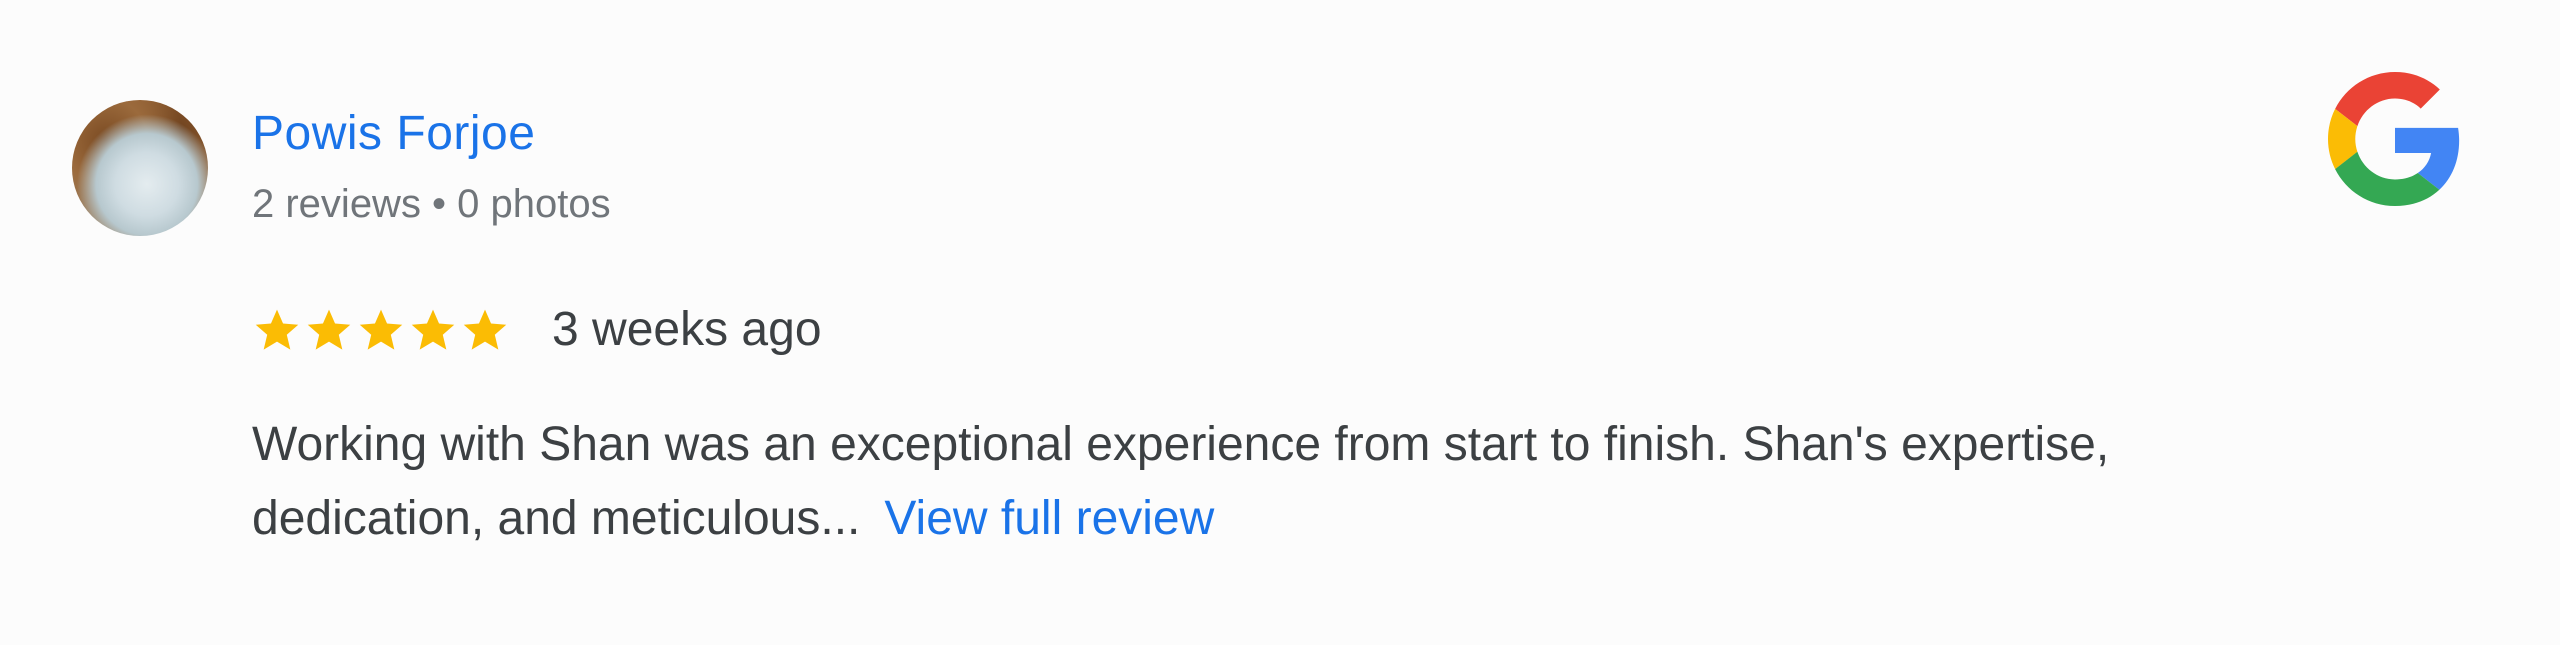 This screenshot has height=645, width=2560. What do you see at coordinates (431, 204) in the screenshot?
I see `reviewer-meta: 2 reviews • 0 photos` at bounding box center [431, 204].